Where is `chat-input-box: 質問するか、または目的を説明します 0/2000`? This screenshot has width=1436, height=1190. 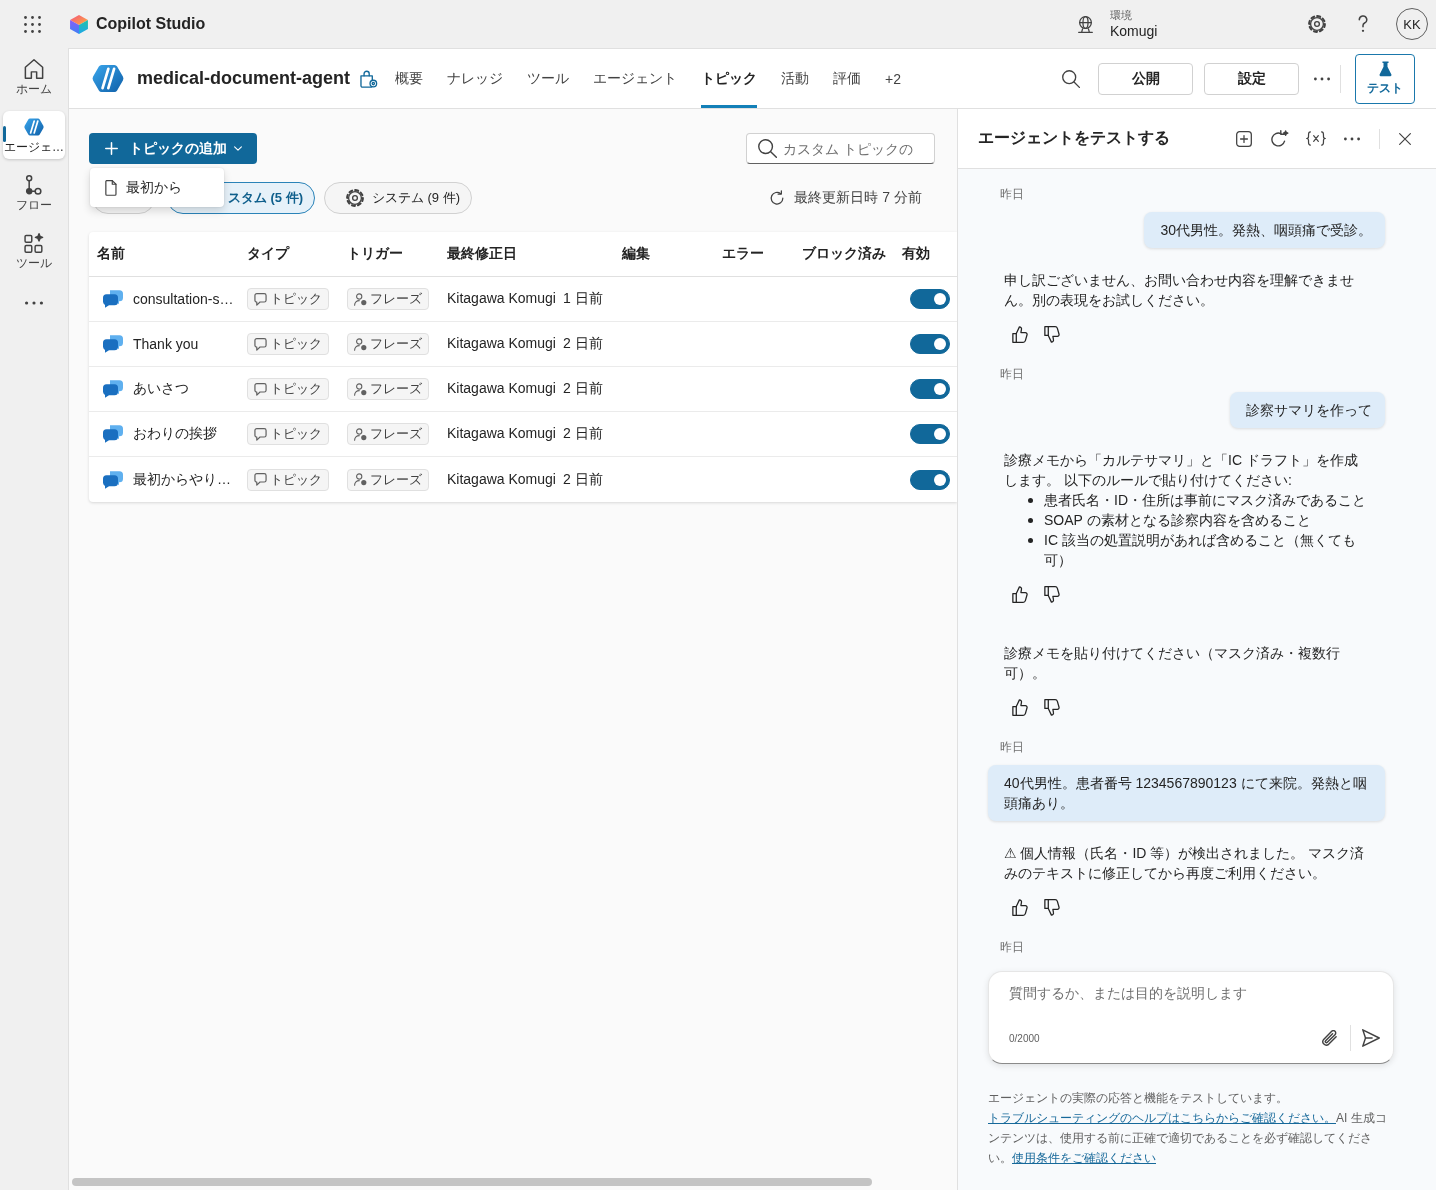
chat-input-box: 質問するか、または目的を説明します 0/2000 is located at coordinates (1191, 1017).